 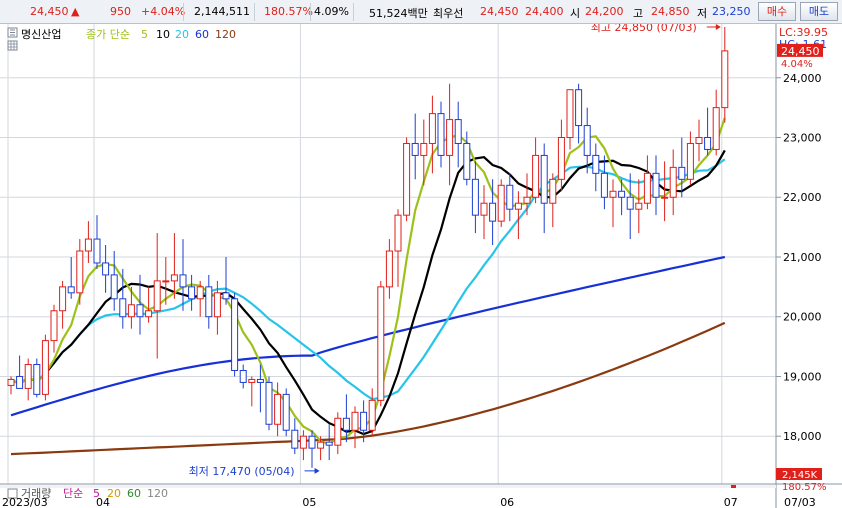 I want to click on legend-ma60: 60, so click(x=202, y=34).